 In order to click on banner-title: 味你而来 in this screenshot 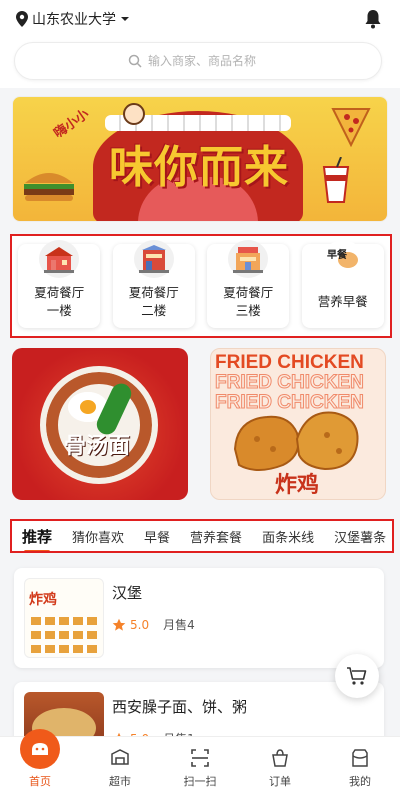, I will do `click(199, 167)`.